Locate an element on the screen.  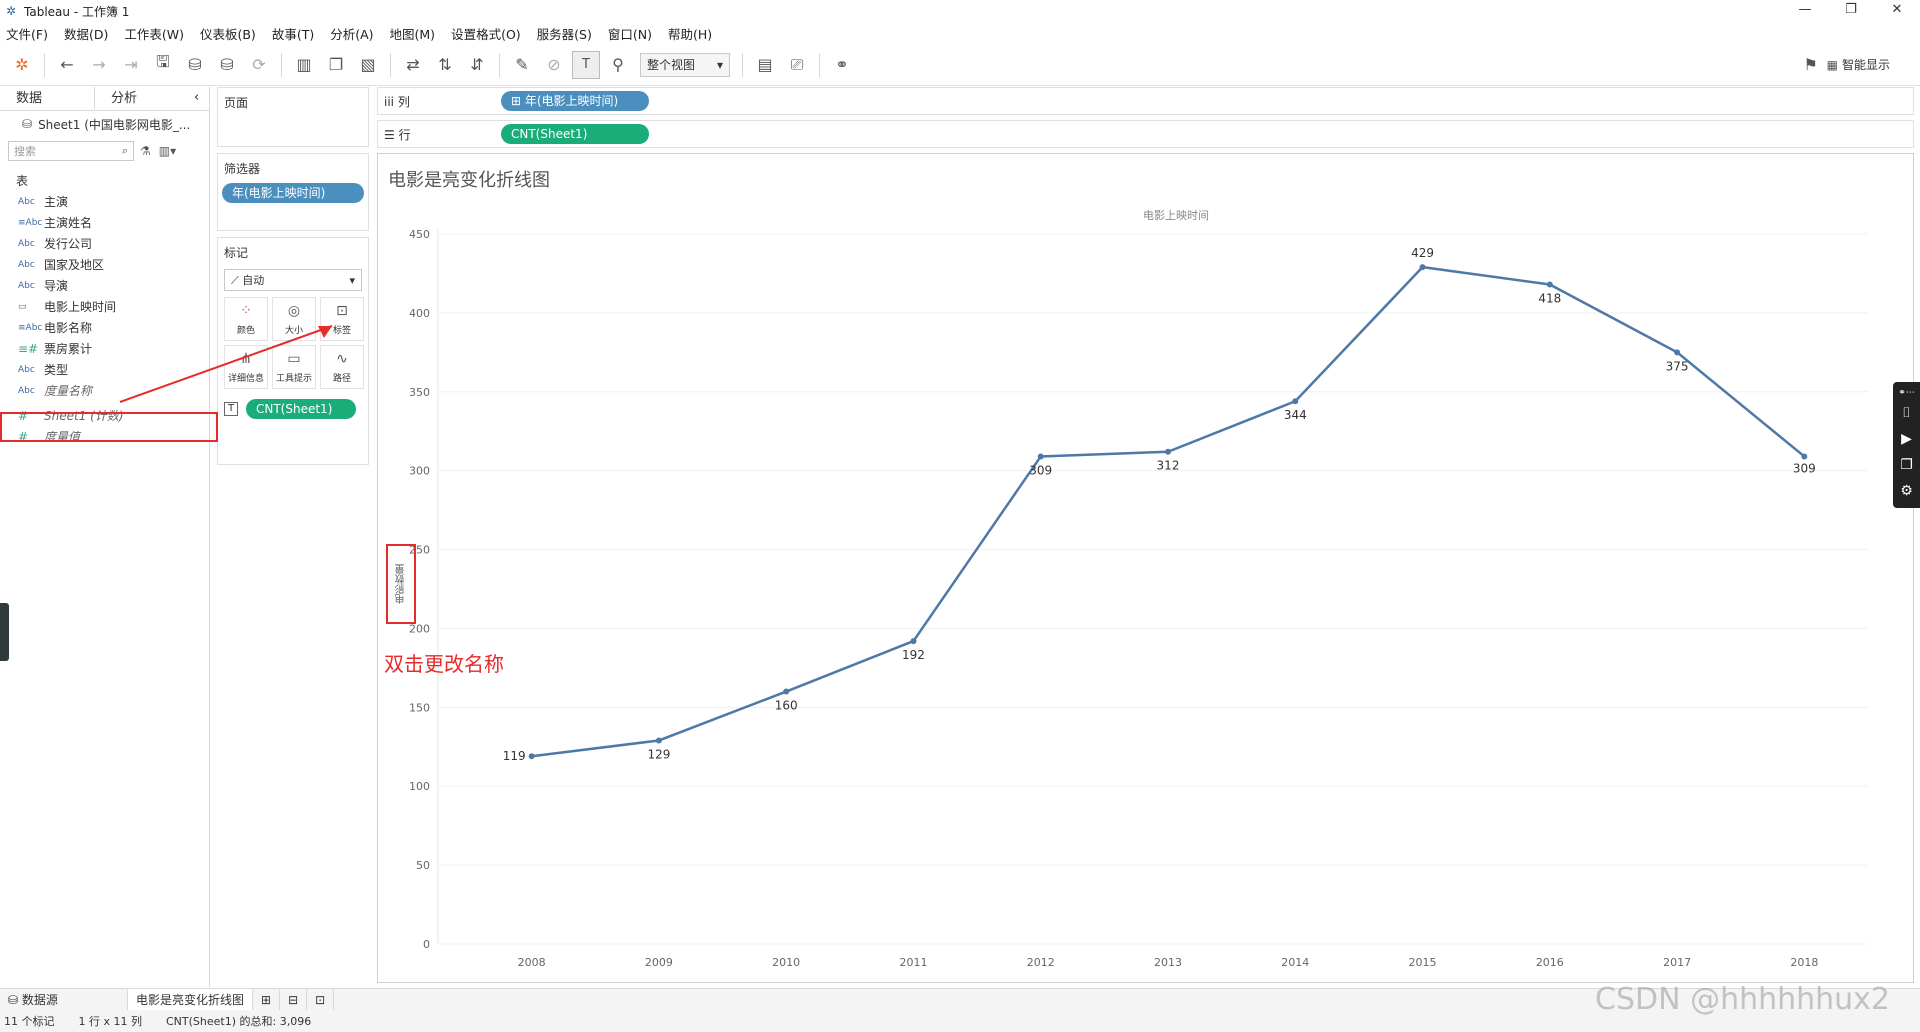
data-label: 119 is located at coordinates (514, 756).